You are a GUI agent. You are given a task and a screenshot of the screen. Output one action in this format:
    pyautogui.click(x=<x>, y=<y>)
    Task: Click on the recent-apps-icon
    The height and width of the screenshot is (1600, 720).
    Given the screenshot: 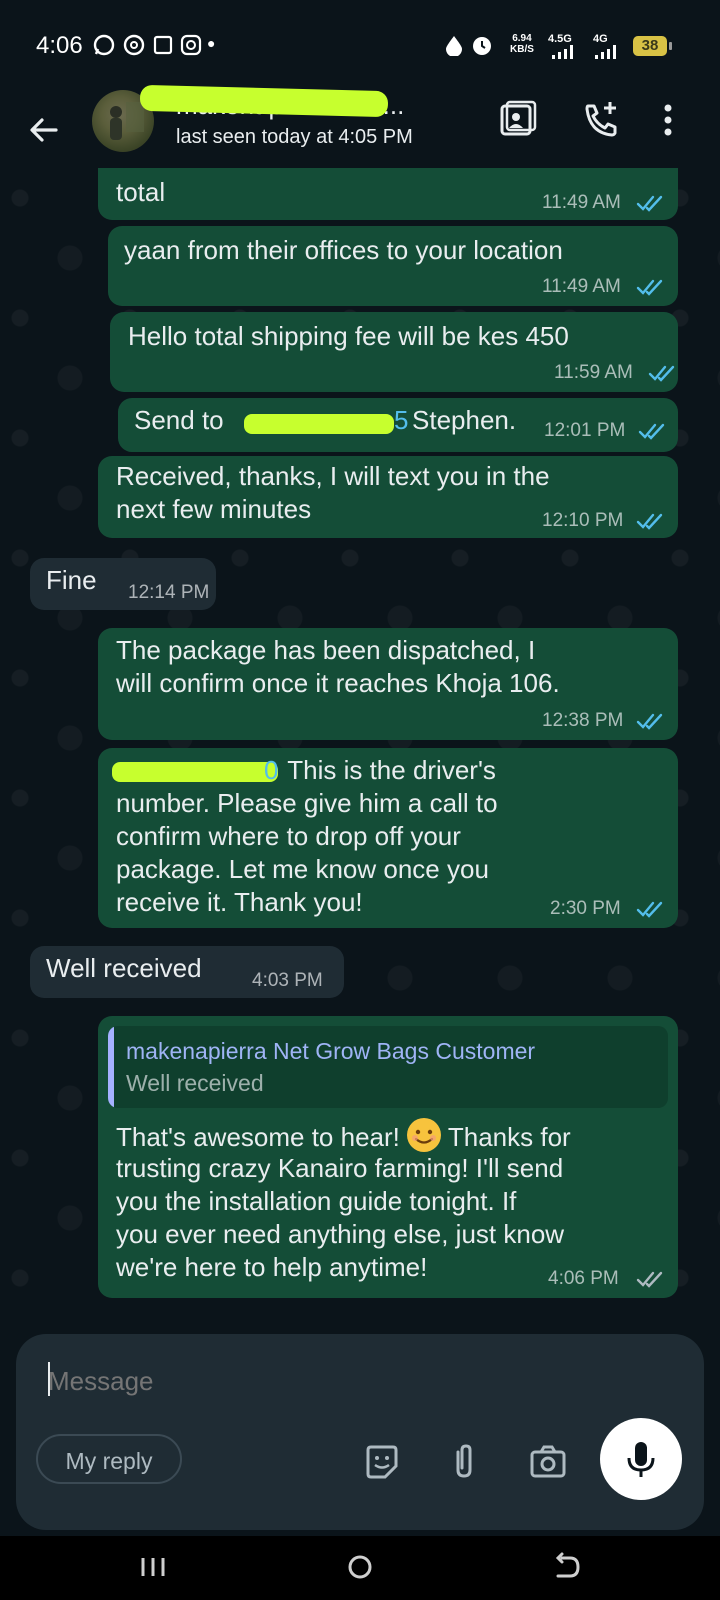 What is the action you would take?
    pyautogui.click(x=153, y=1567)
    